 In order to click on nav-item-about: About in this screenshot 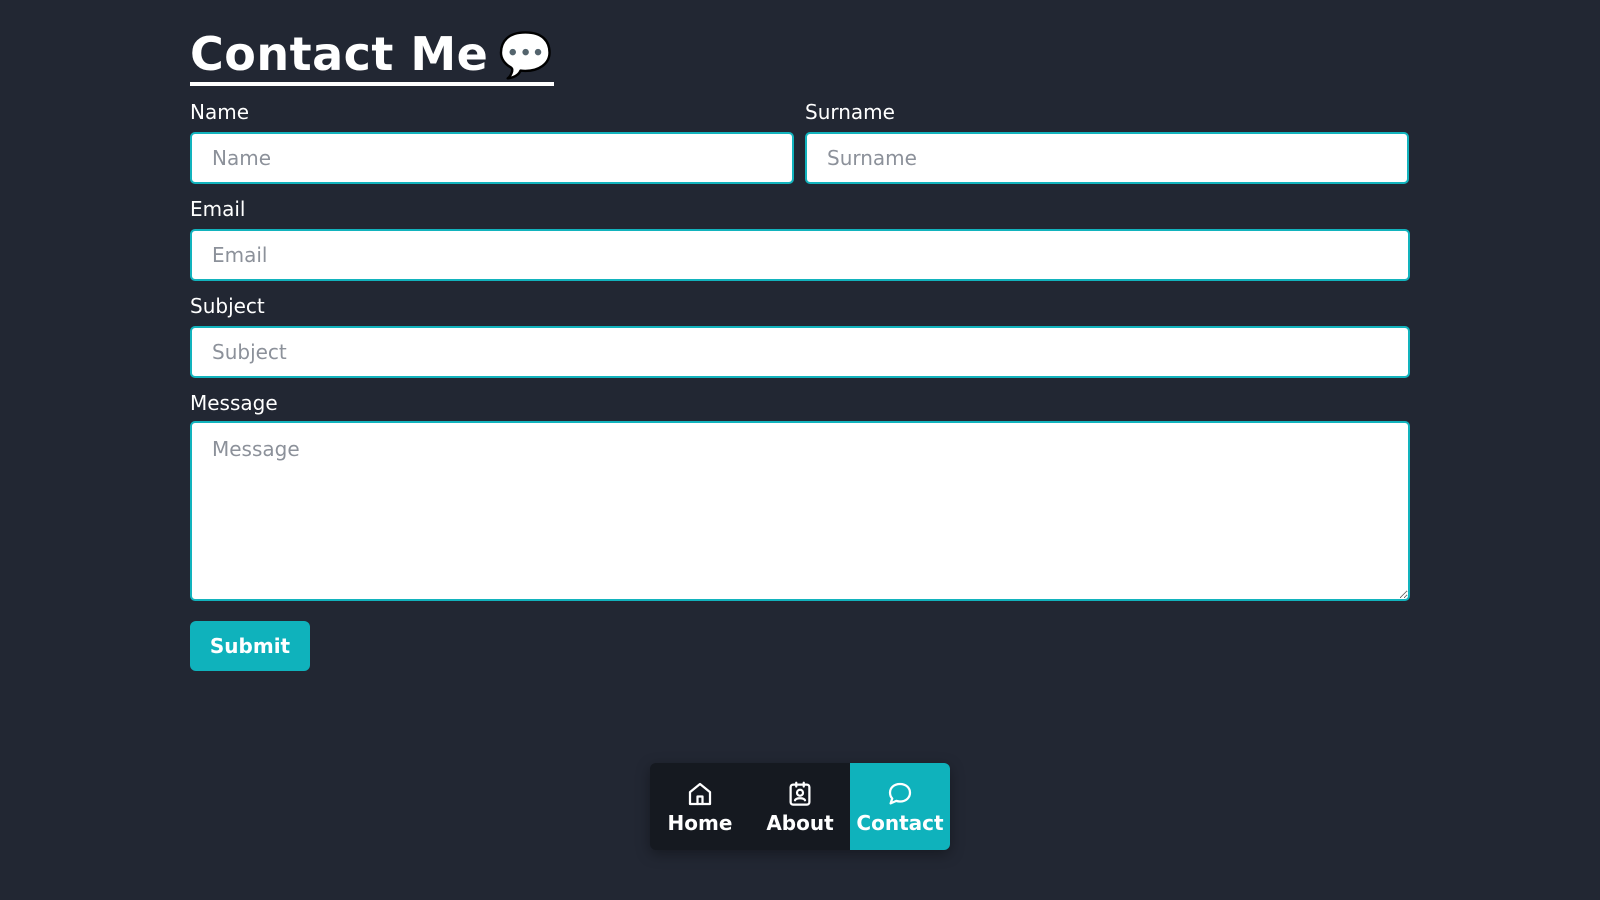, I will do `click(800, 806)`.